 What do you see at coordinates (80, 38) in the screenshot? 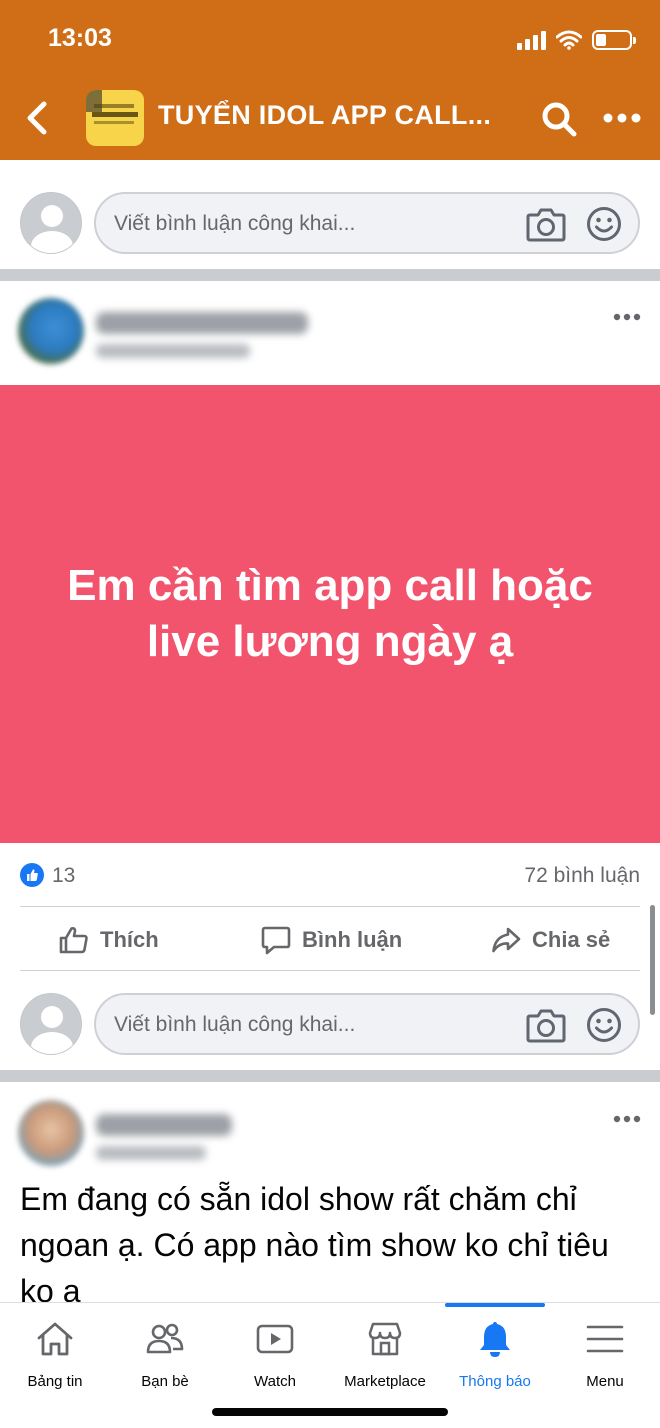
I see `status-time: 13:03` at bounding box center [80, 38].